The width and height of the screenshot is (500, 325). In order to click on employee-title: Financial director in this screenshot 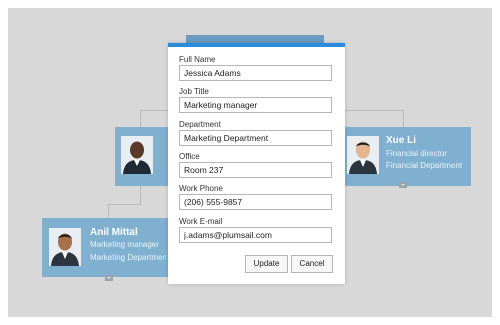, I will do `click(416, 153)`.